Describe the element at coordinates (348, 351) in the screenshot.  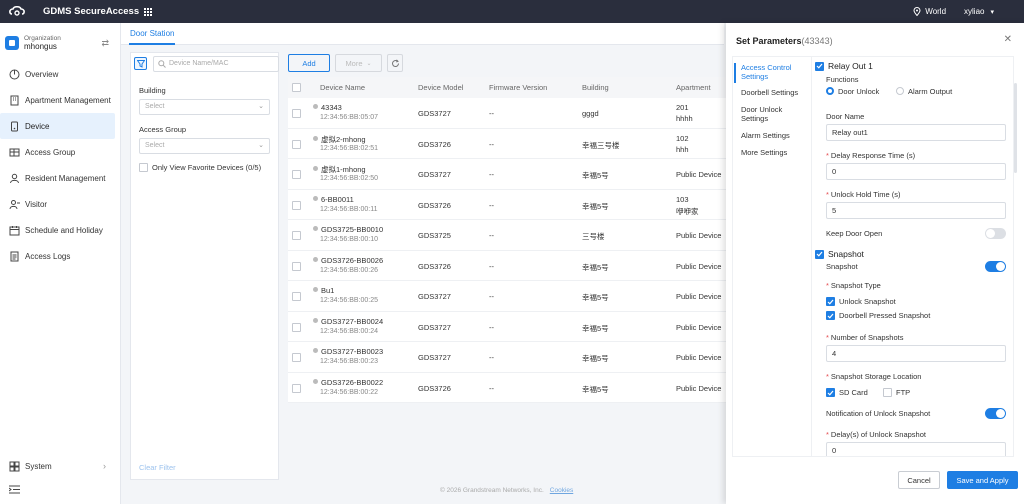
I see `device-name-cell: GDS3727-BB0023` at that location.